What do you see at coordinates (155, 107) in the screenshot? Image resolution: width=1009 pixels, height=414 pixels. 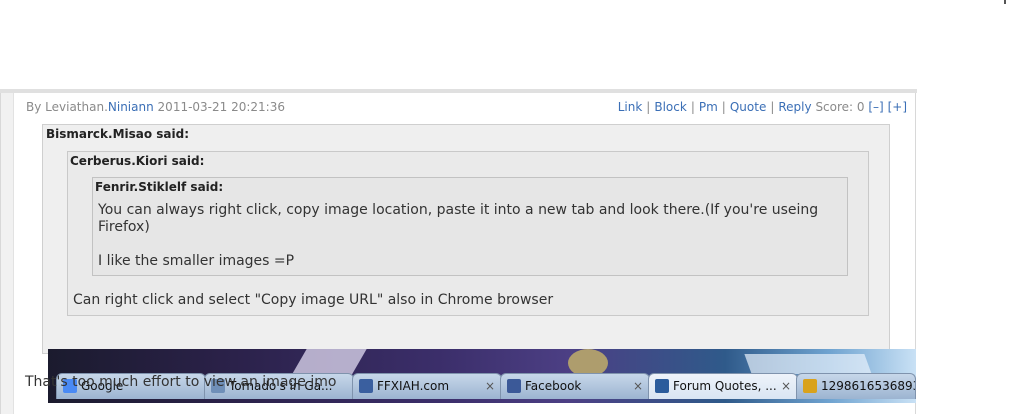 I see `post-meta: By Leviathan.Niniann 2011-03-21 20:21:36` at bounding box center [155, 107].